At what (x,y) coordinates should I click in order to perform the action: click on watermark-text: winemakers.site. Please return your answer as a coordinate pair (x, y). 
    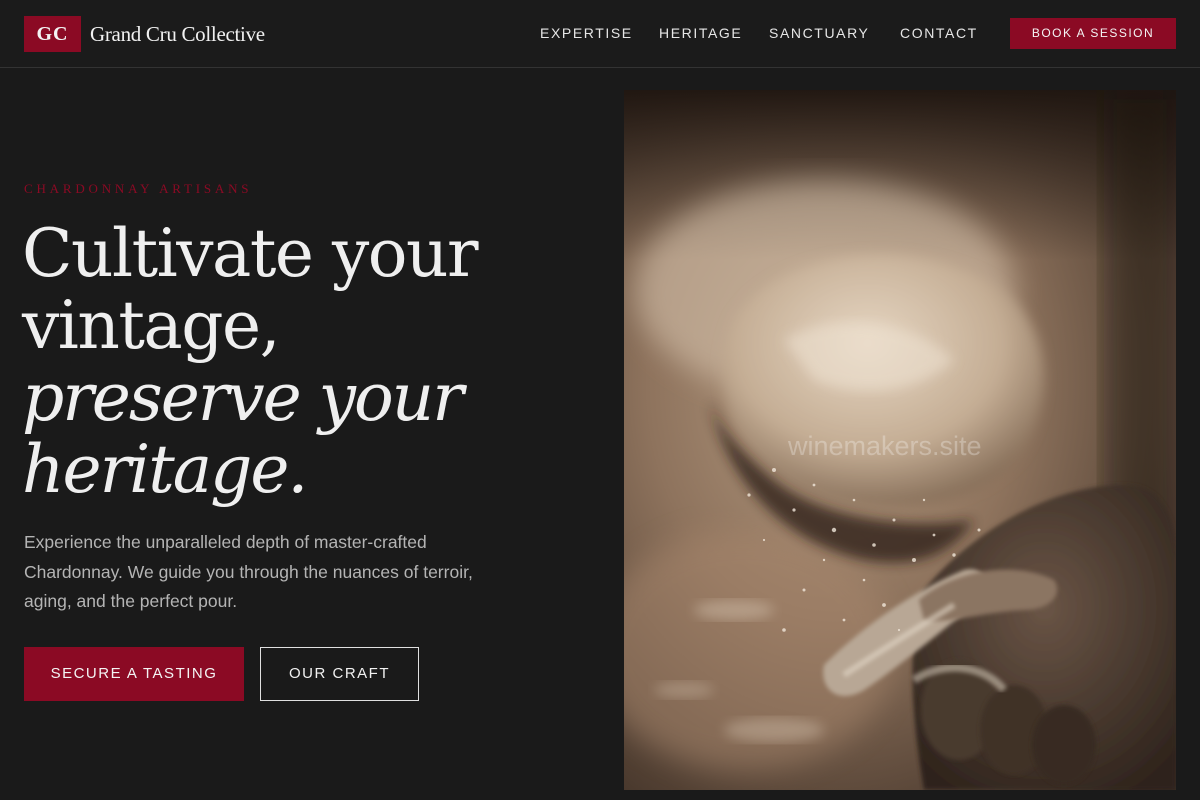
    Looking at the image, I should click on (885, 446).